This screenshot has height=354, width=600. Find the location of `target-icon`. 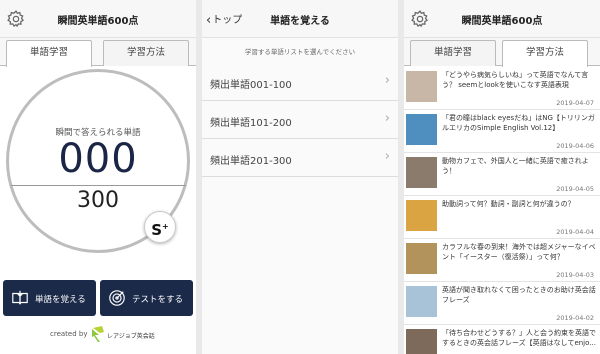

target-icon is located at coordinates (117, 298).